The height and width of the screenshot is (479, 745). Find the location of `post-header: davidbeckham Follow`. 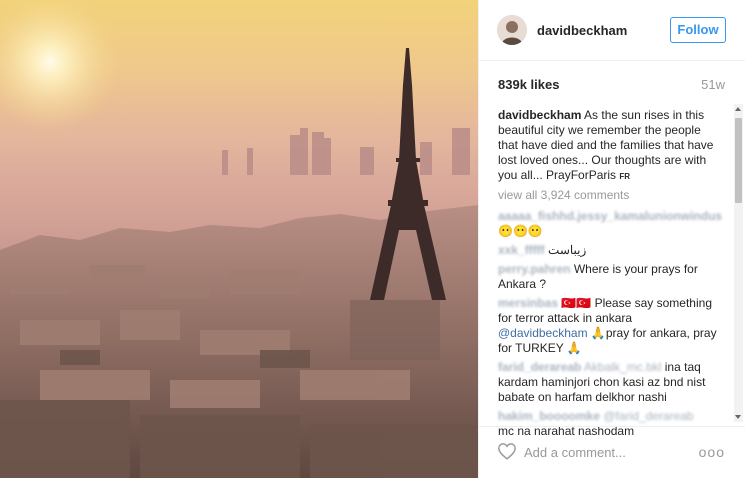

post-header: davidbeckham Follow is located at coordinates (612, 30).